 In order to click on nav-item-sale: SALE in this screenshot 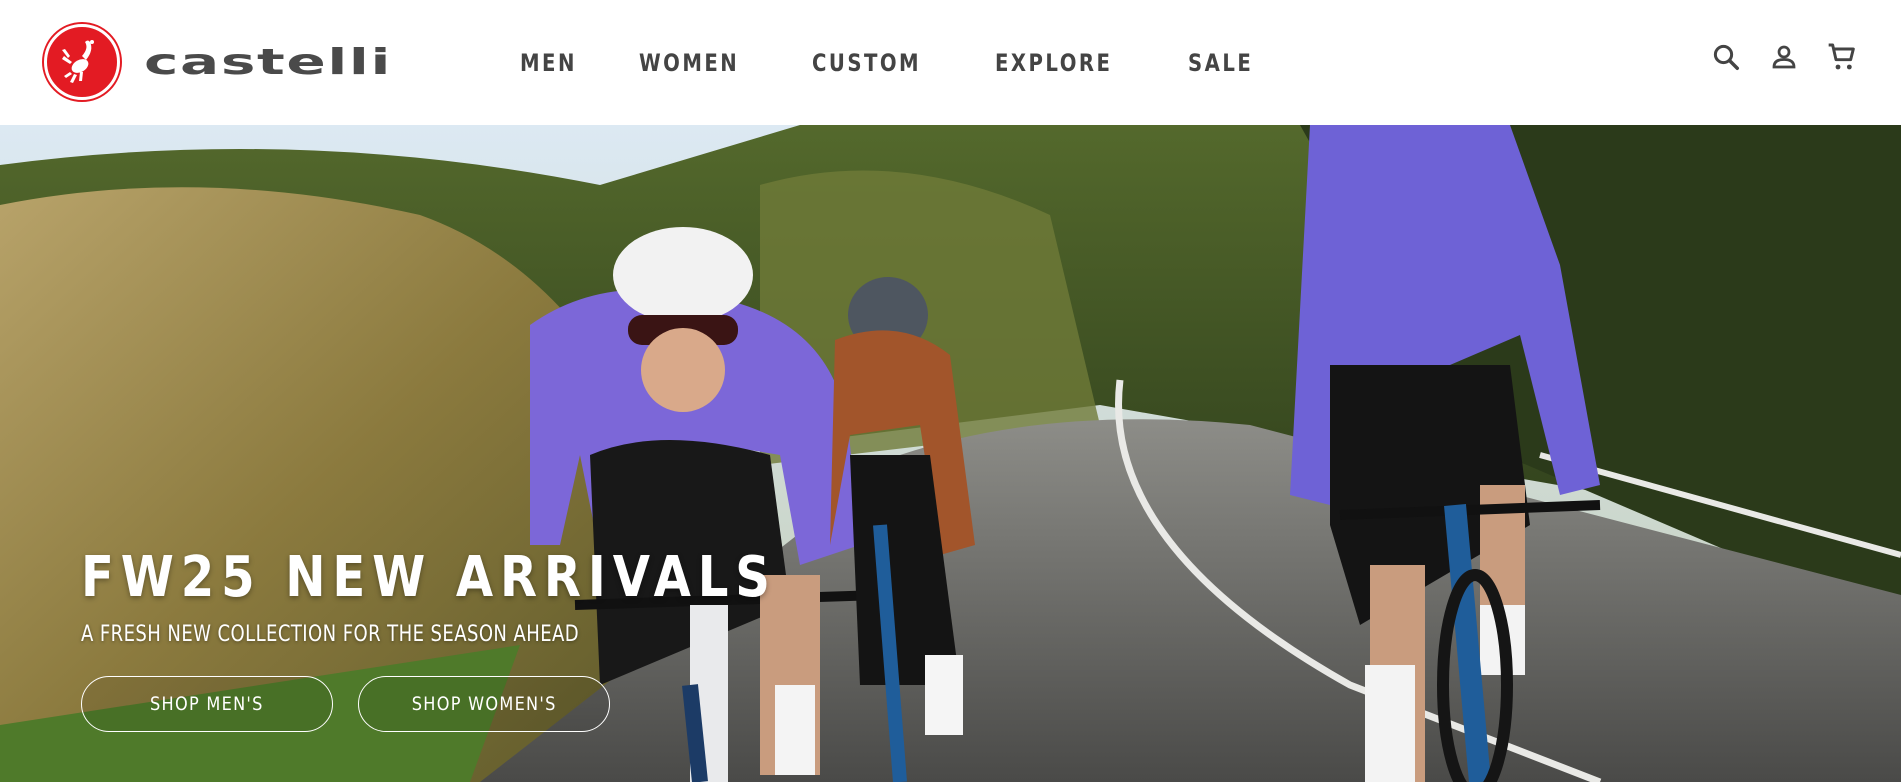, I will do `click(1220, 63)`.